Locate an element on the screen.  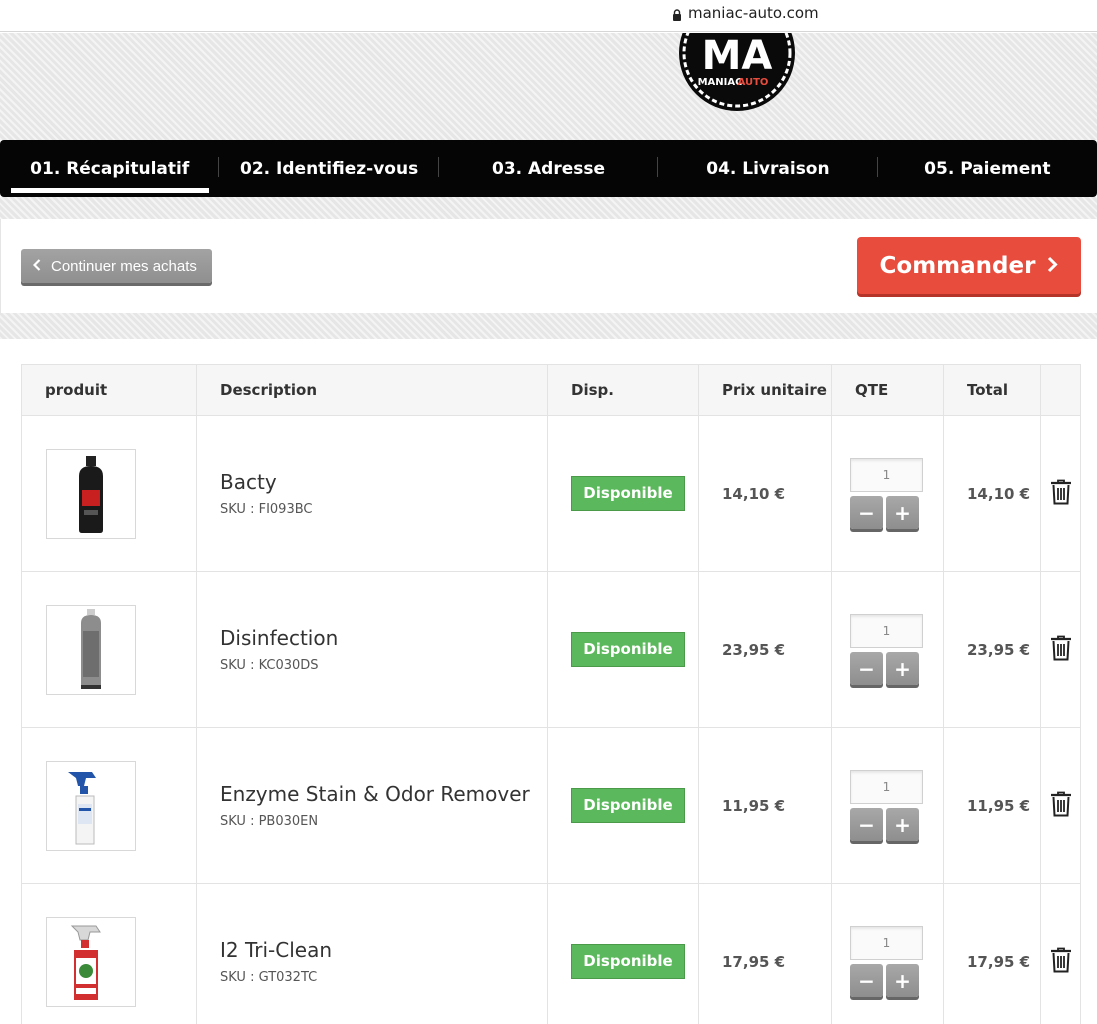
order-label: Commander is located at coordinates (957, 265).